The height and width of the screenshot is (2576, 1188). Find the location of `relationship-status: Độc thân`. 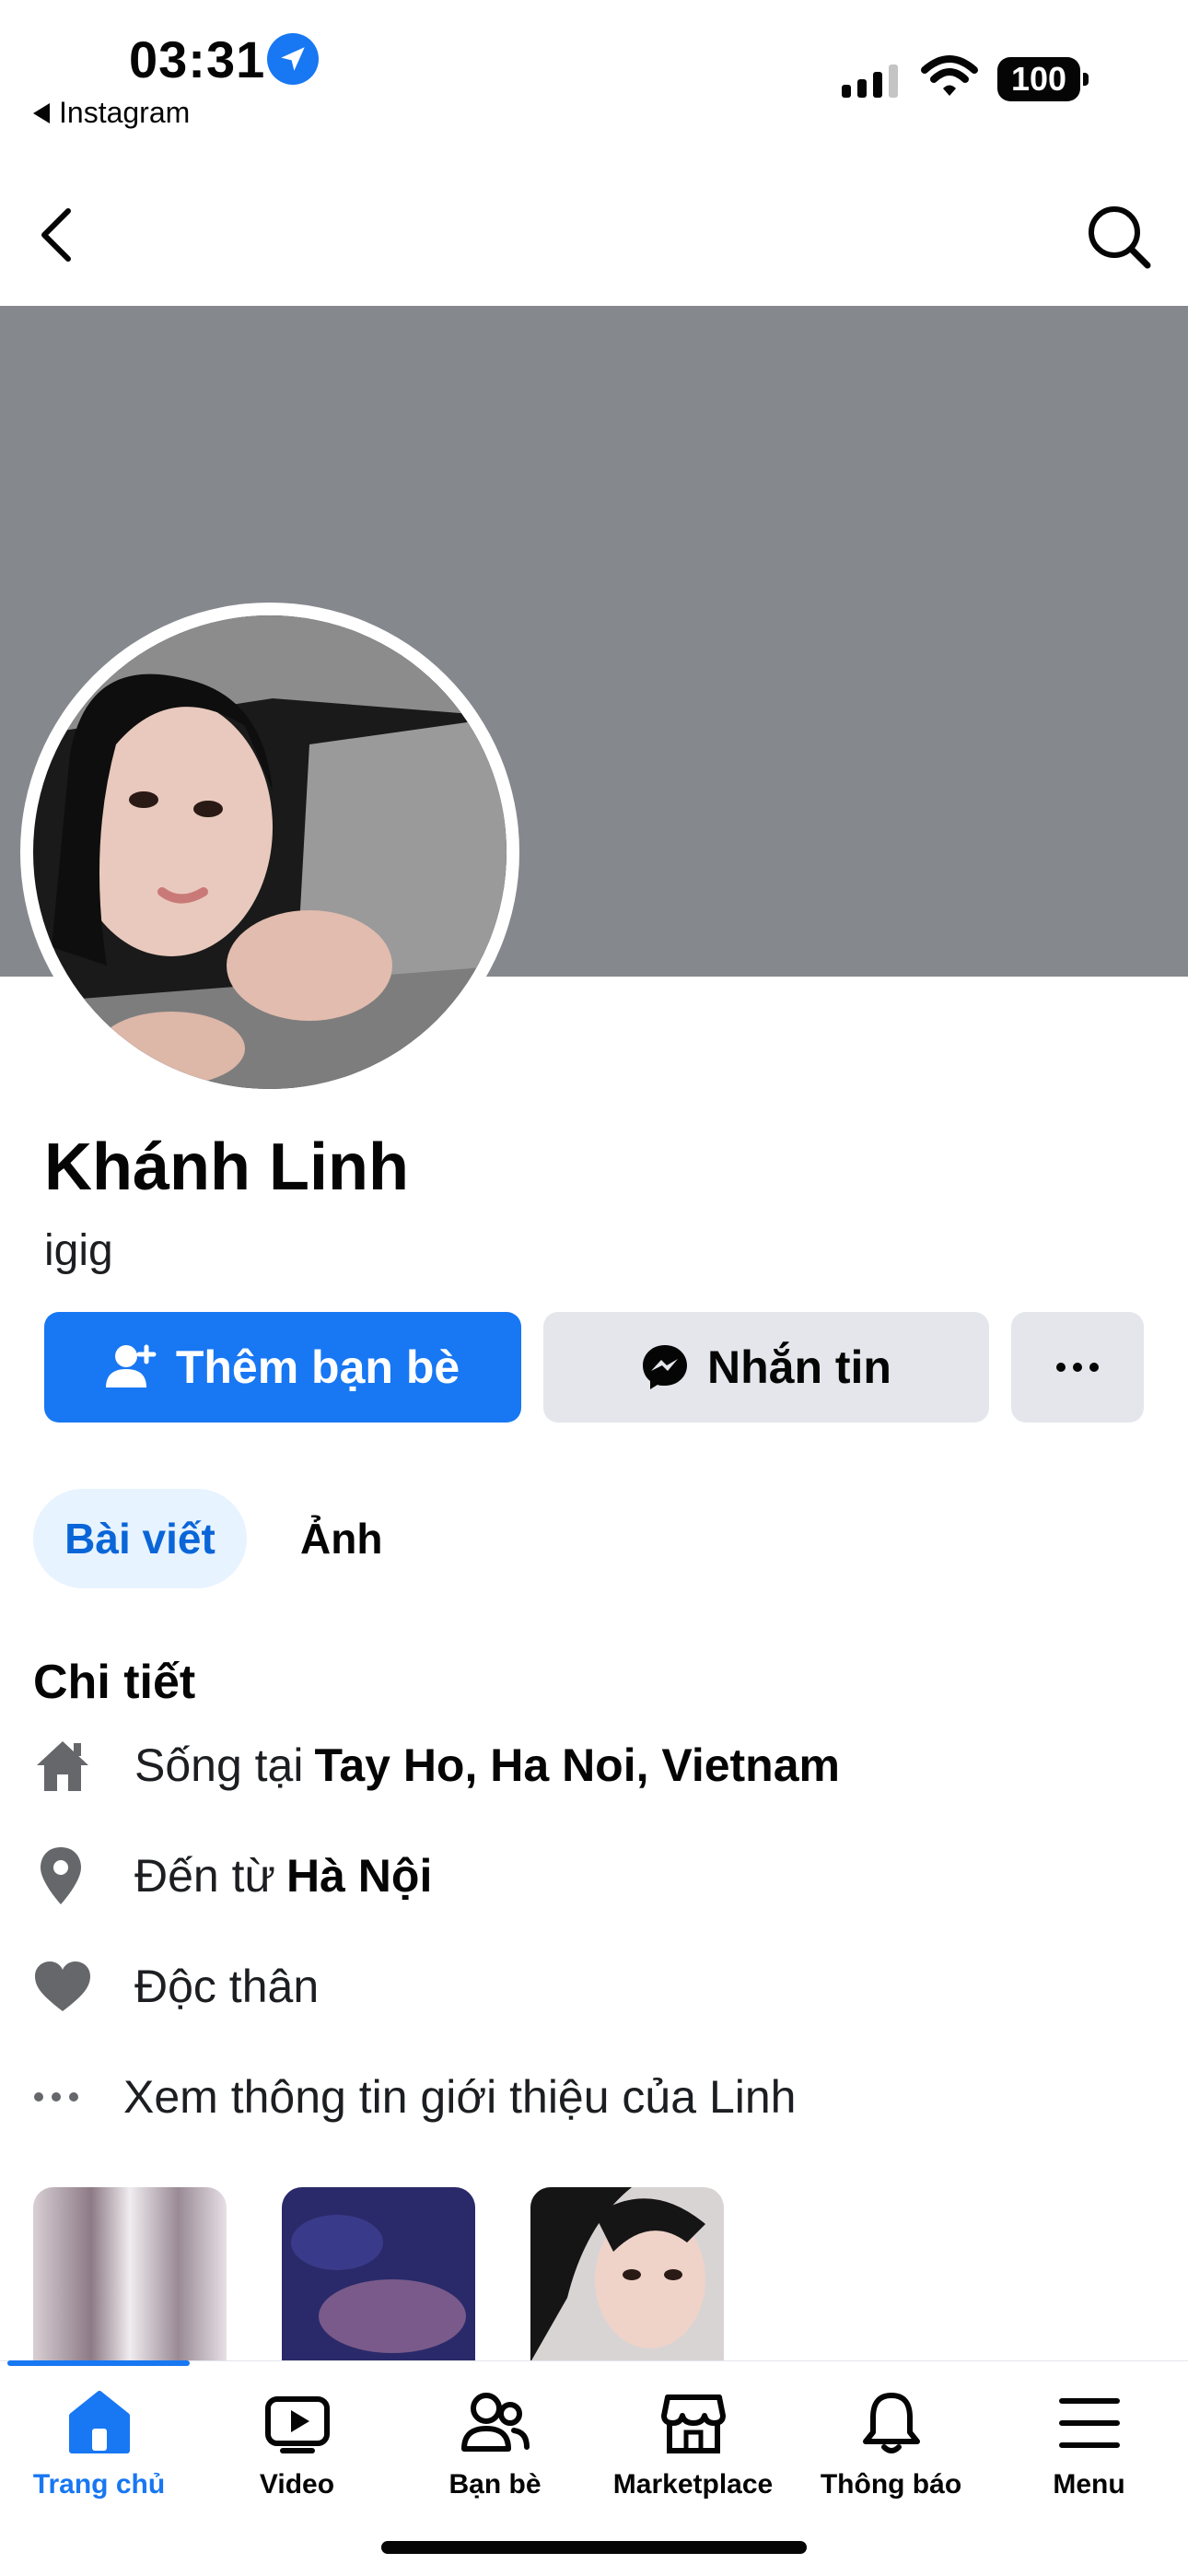

relationship-status: Độc thân is located at coordinates (227, 1986).